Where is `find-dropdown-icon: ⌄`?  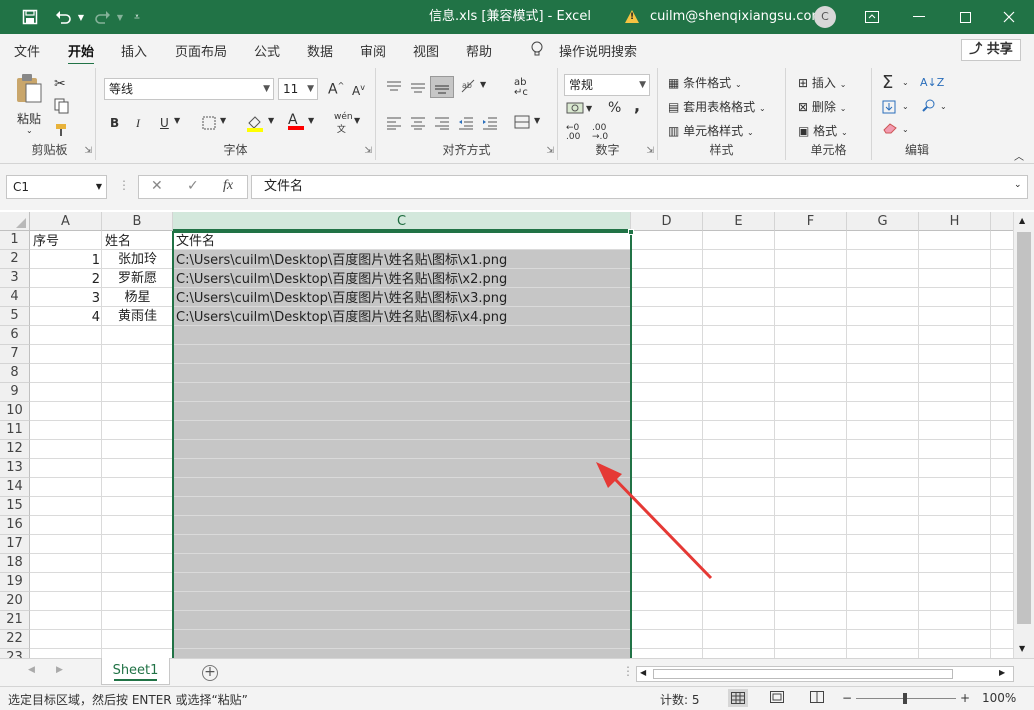 find-dropdown-icon: ⌄ is located at coordinates (943, 106).